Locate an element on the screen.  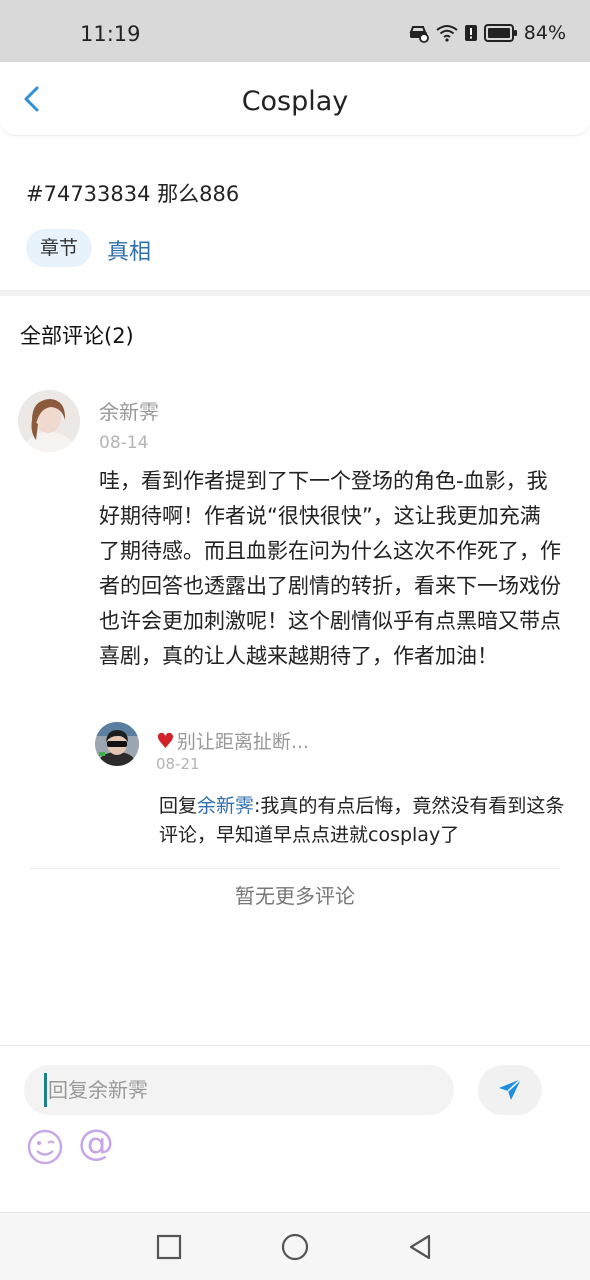
back-nav-button is located at coordinates (420, 1247).